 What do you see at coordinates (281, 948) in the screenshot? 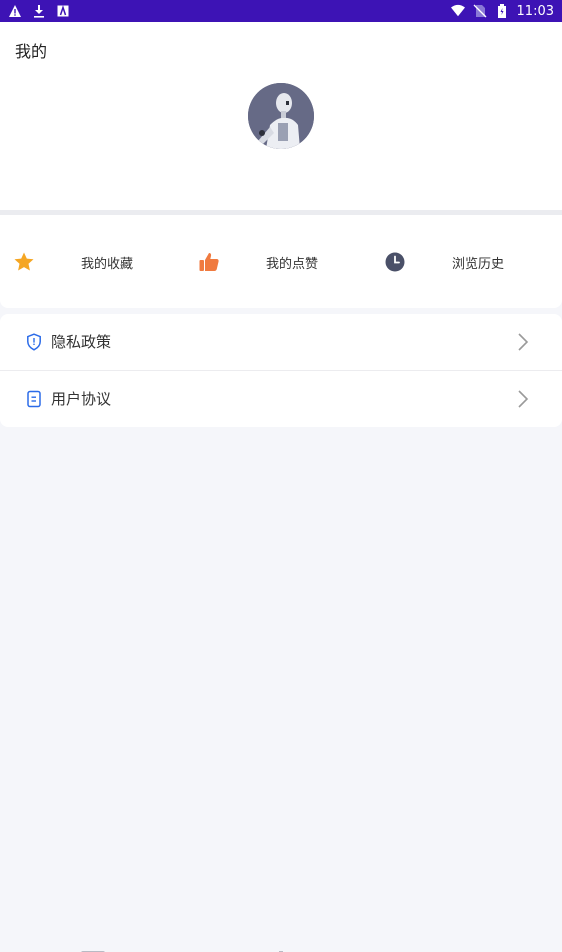
I see `add-tab-icon` at bounding box center [281, 948].